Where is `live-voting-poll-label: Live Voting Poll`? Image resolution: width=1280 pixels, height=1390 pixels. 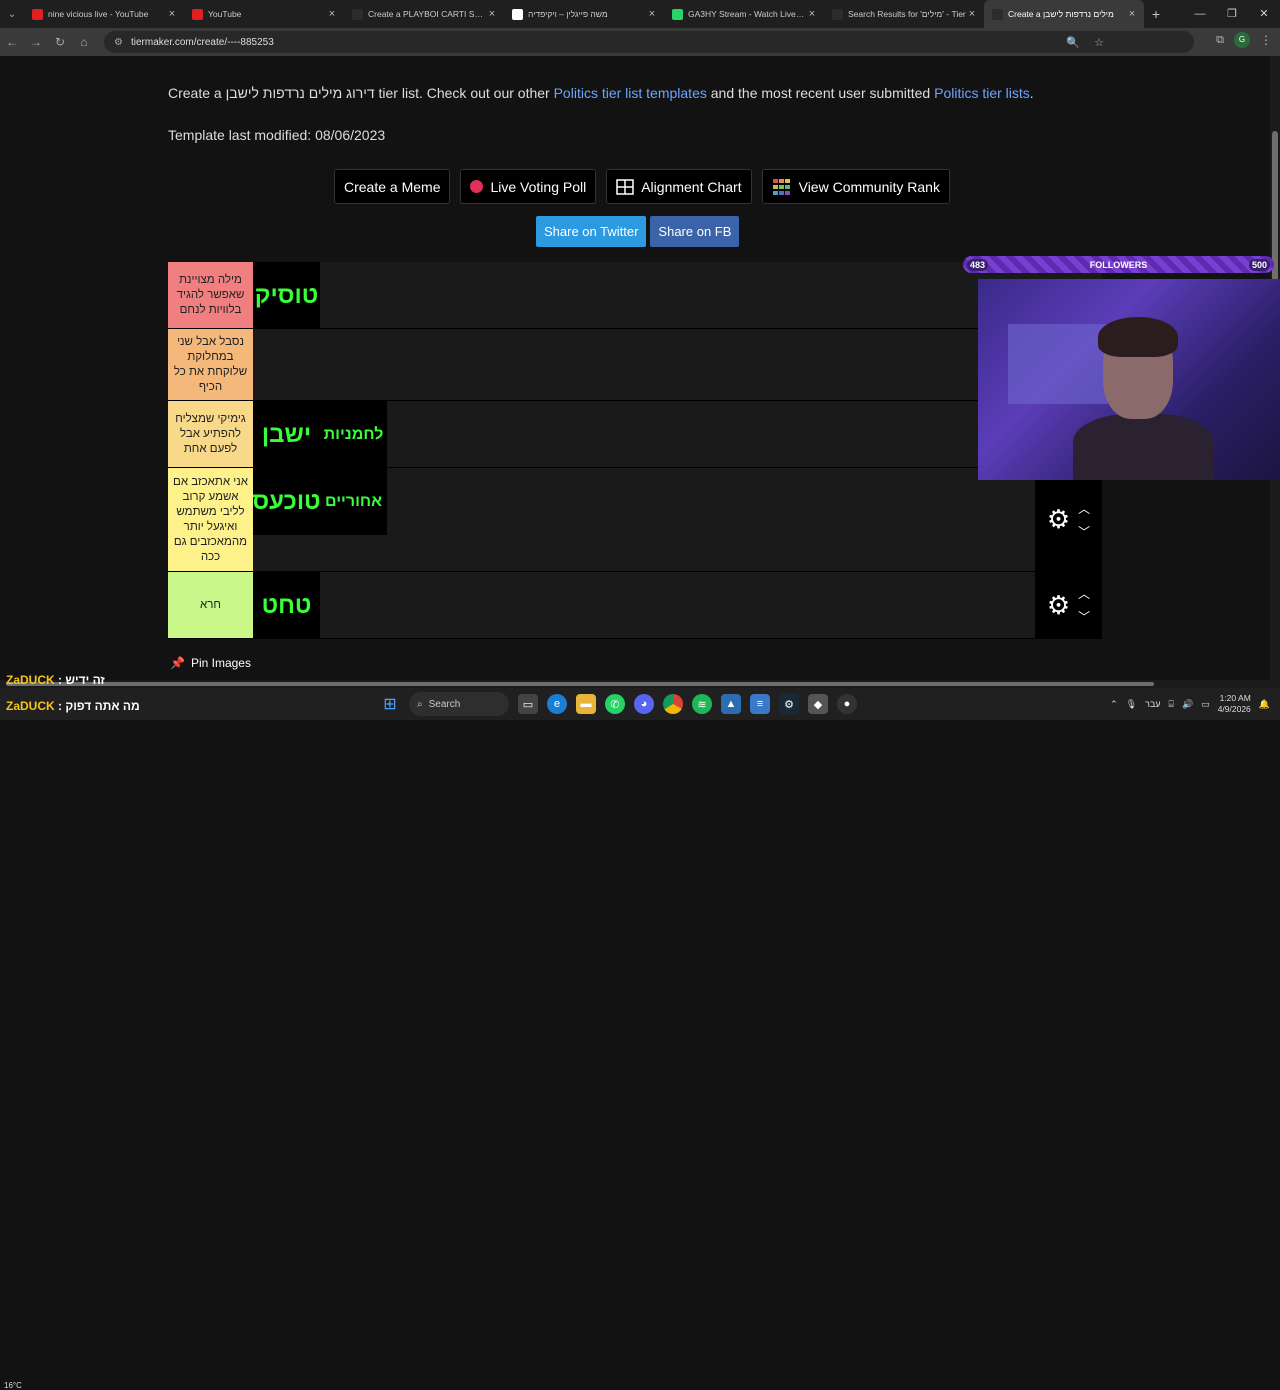
live-voting-poll-label: Live Voting Poll is located at coordinates (538, 186).